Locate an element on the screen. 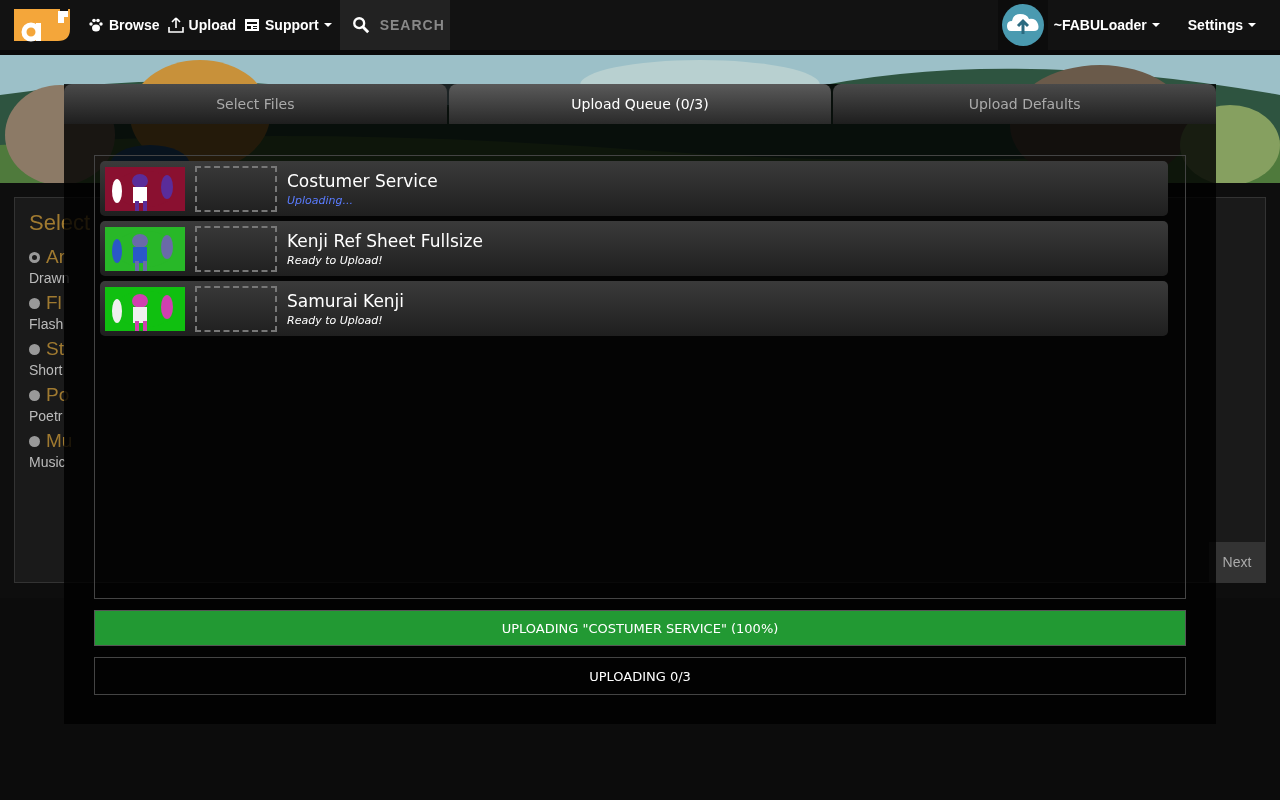 Image resolution: width=1280 pixels, height=800 pixels. search-field: SEARCH is located at coordinates (394, 25).